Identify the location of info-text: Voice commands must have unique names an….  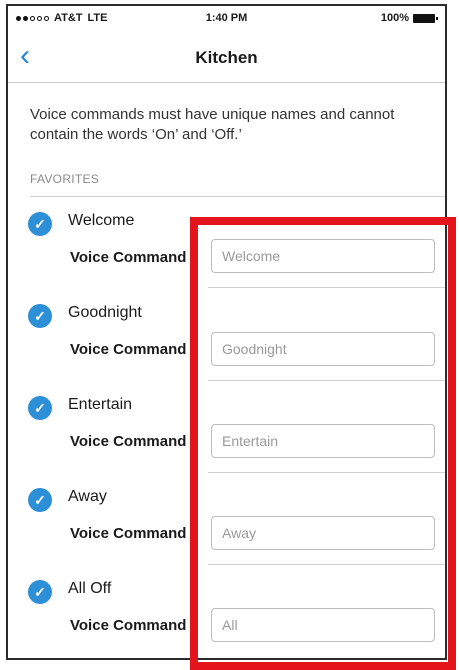
(212, 124).